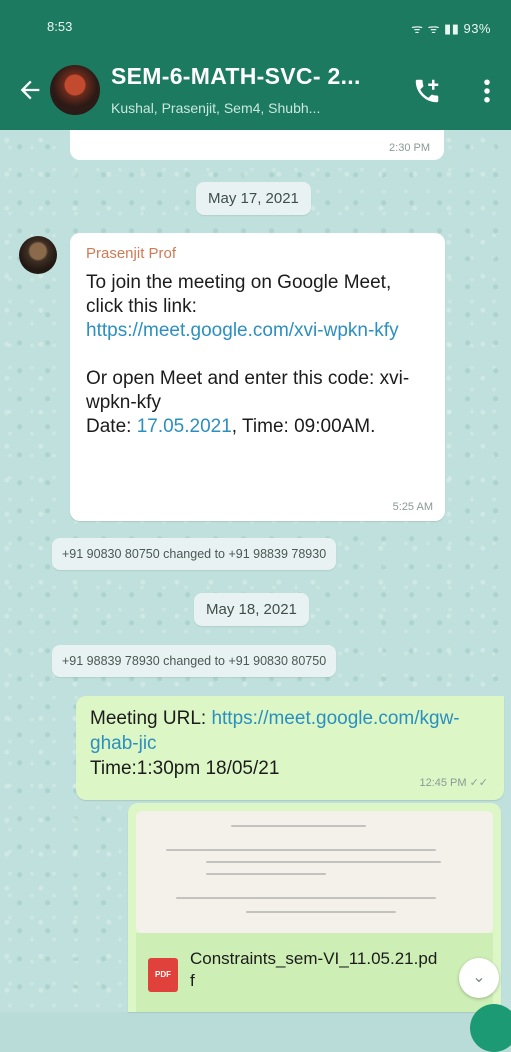 This screenshot has height=1052, width=511. I want to click on message-timestamp: 2:30 PM, so click(409, 148).